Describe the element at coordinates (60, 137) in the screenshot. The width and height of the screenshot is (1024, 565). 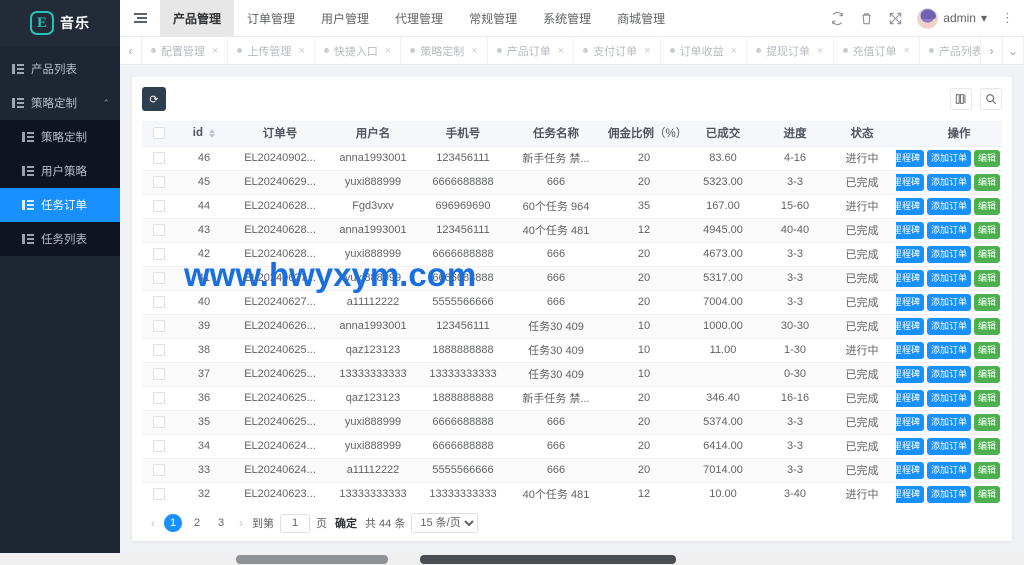
I see `sidebar-item-strategy-custom: 策略定制` at that location.